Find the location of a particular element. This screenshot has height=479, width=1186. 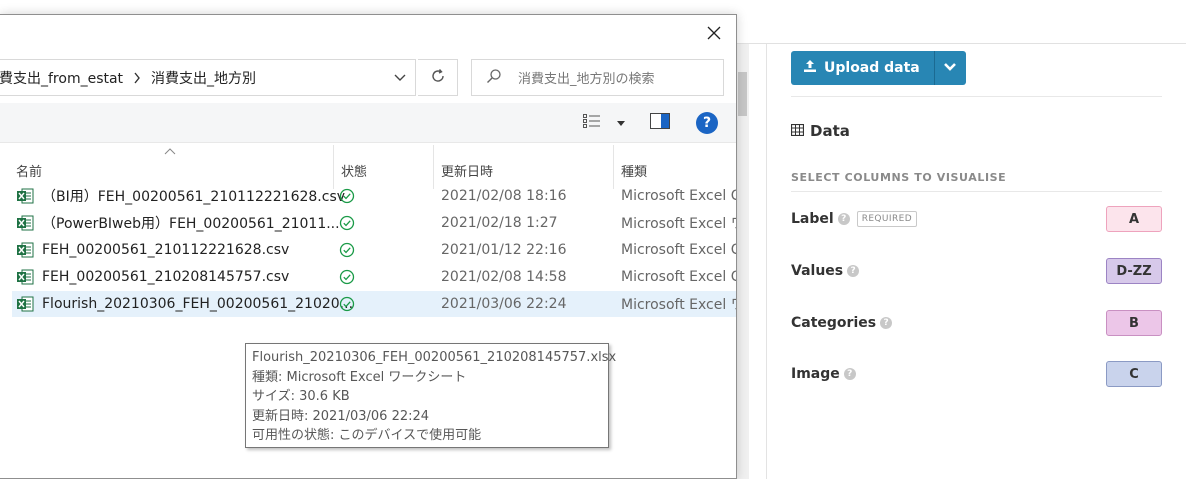

binding-label: Image is located at coordinates (815, 374).